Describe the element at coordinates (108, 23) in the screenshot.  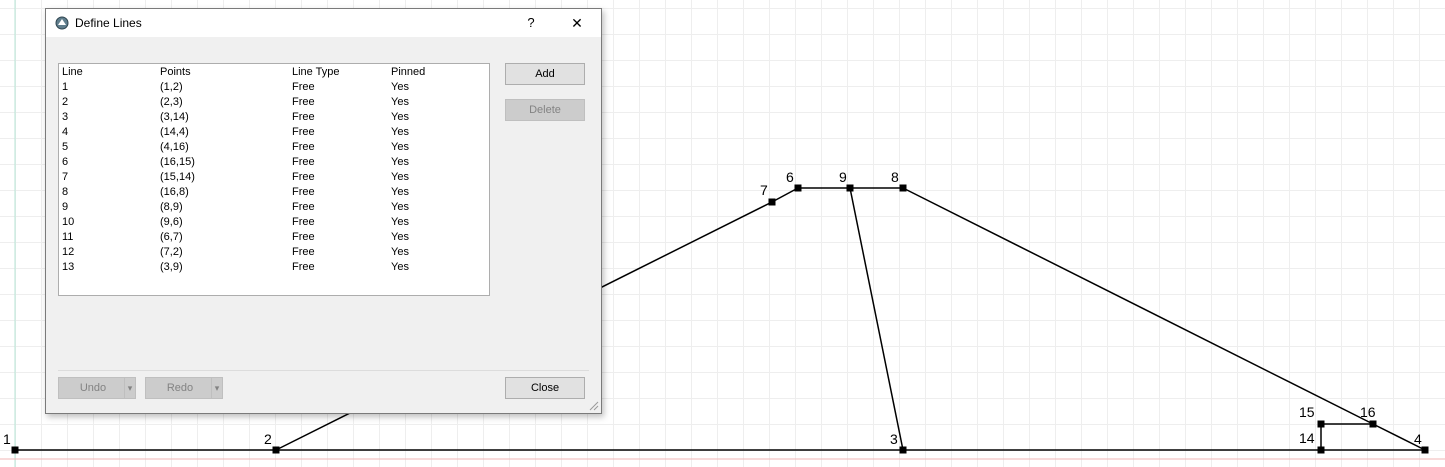
I see `dialog-title: Define Lines` at that location.